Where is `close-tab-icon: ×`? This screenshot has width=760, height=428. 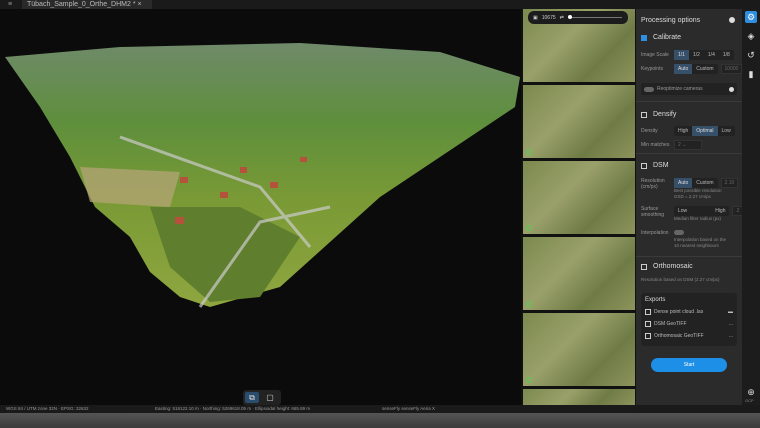 close-tab-icon: × is located at coordinates (140, 4).